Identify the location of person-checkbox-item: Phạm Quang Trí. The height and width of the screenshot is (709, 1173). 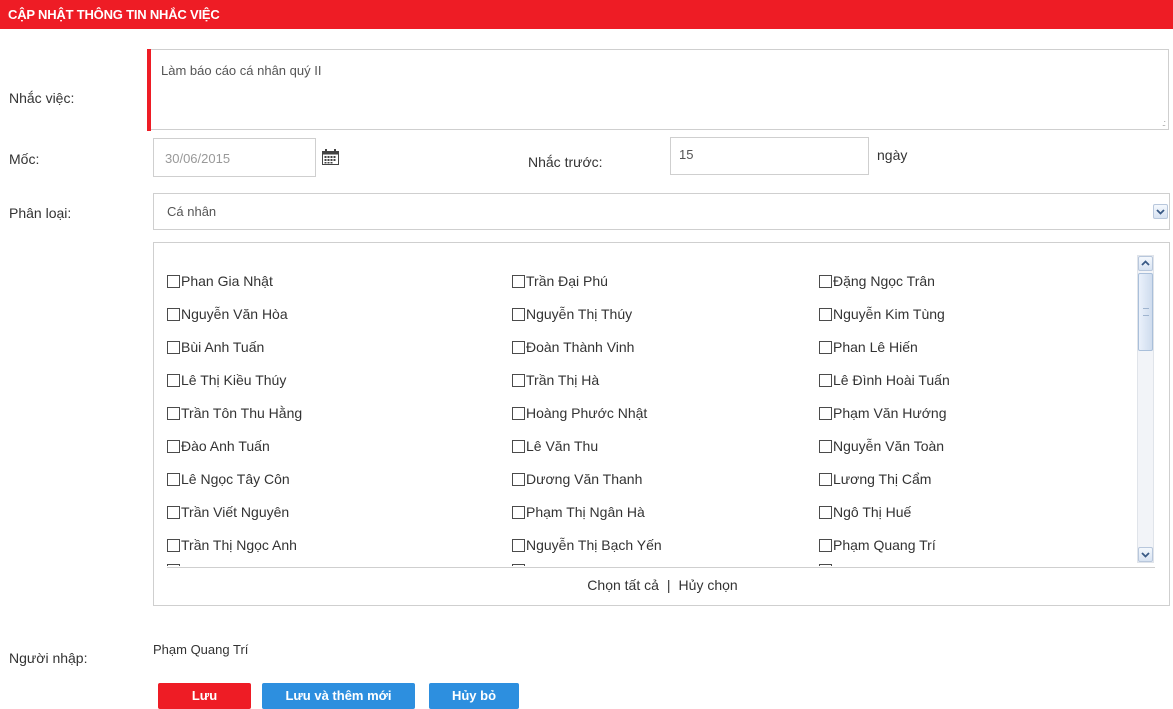
(877, 547).